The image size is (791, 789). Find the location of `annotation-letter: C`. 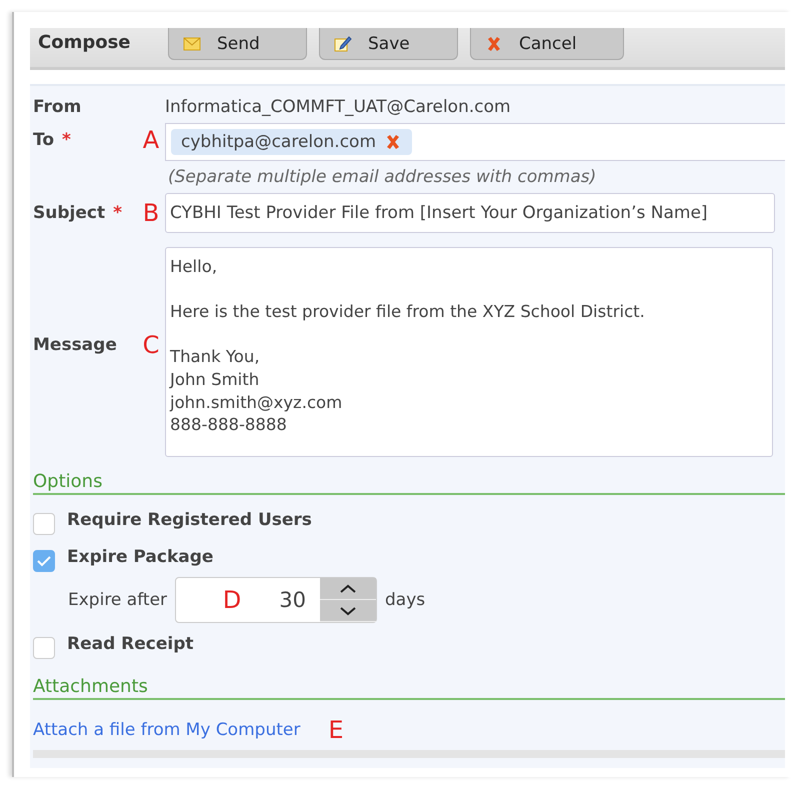

annotation-letter: C is located at coordinates (151, 345).